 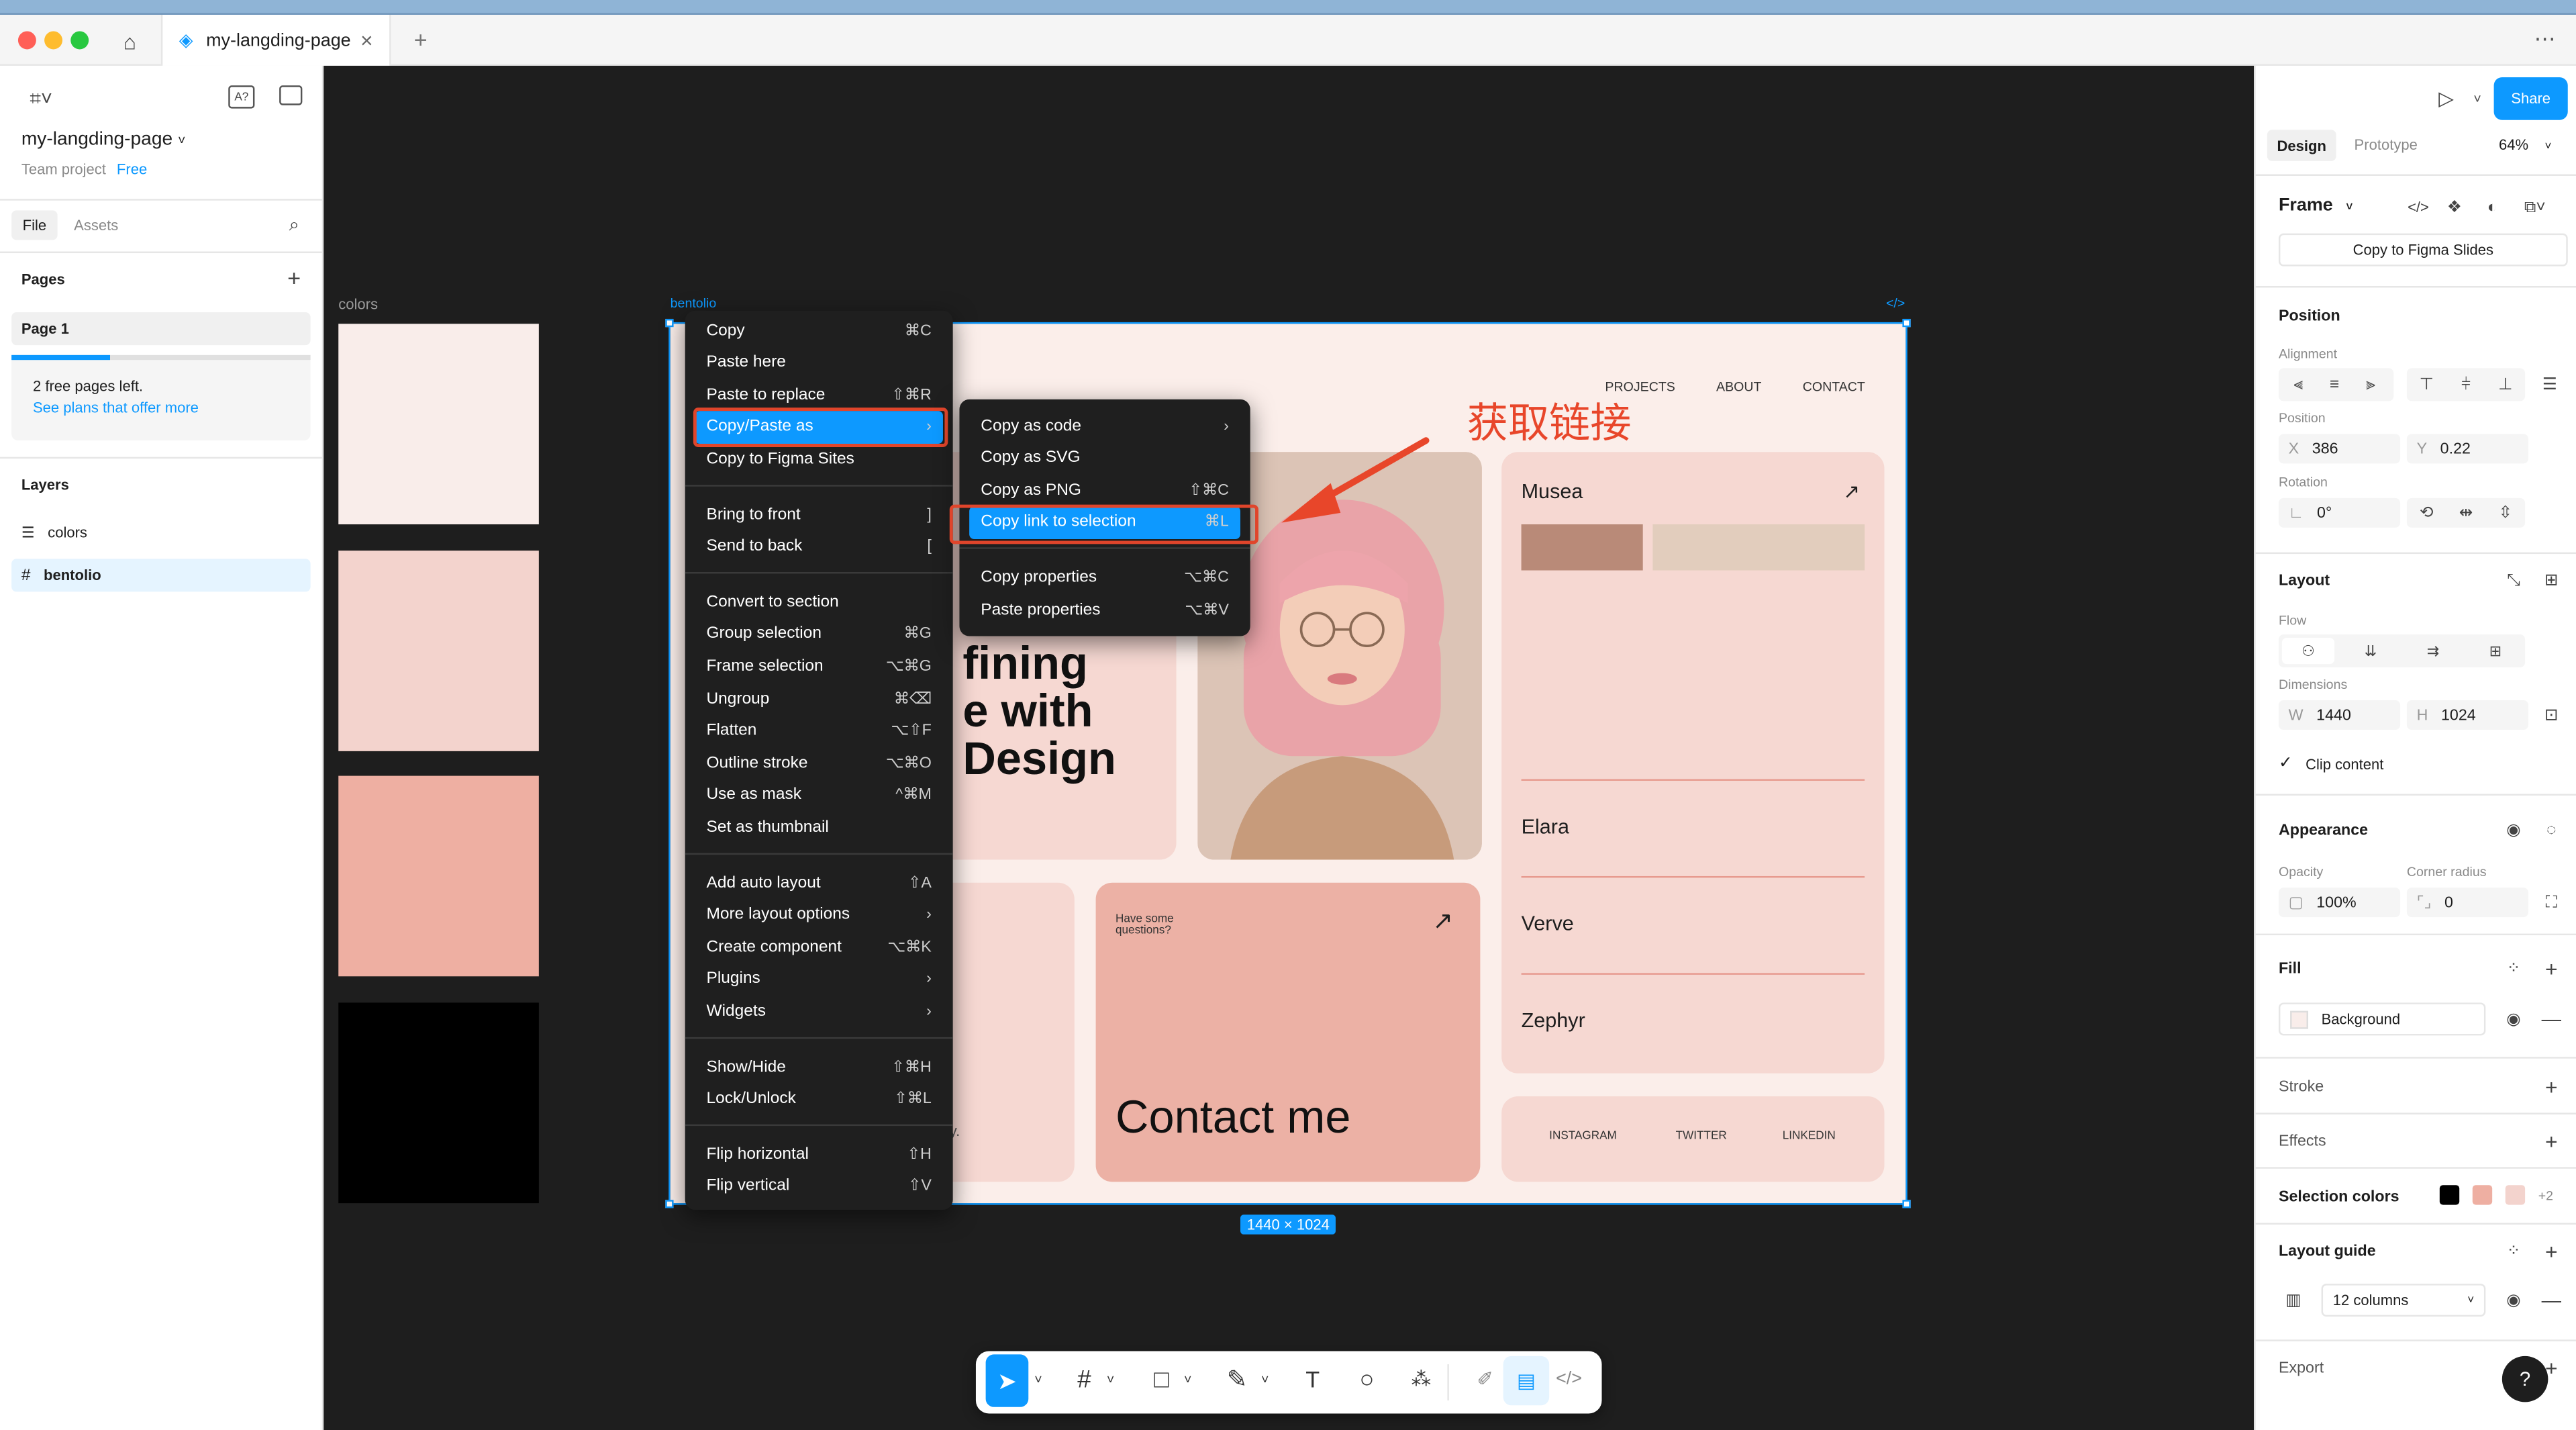 I want to click on menu-item-group-selection: Group selection ⌘G, so click(x=819, y=635).